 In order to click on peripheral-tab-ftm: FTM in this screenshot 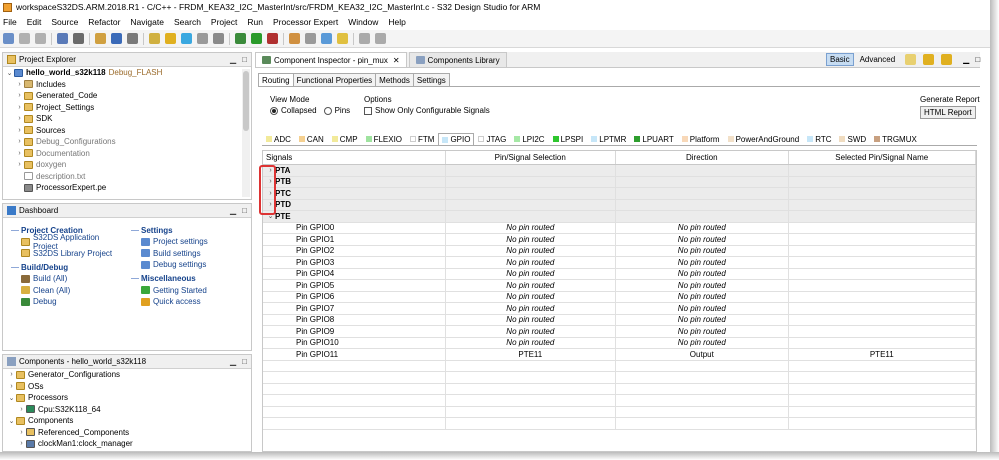, I will do `click(422, 139)`.